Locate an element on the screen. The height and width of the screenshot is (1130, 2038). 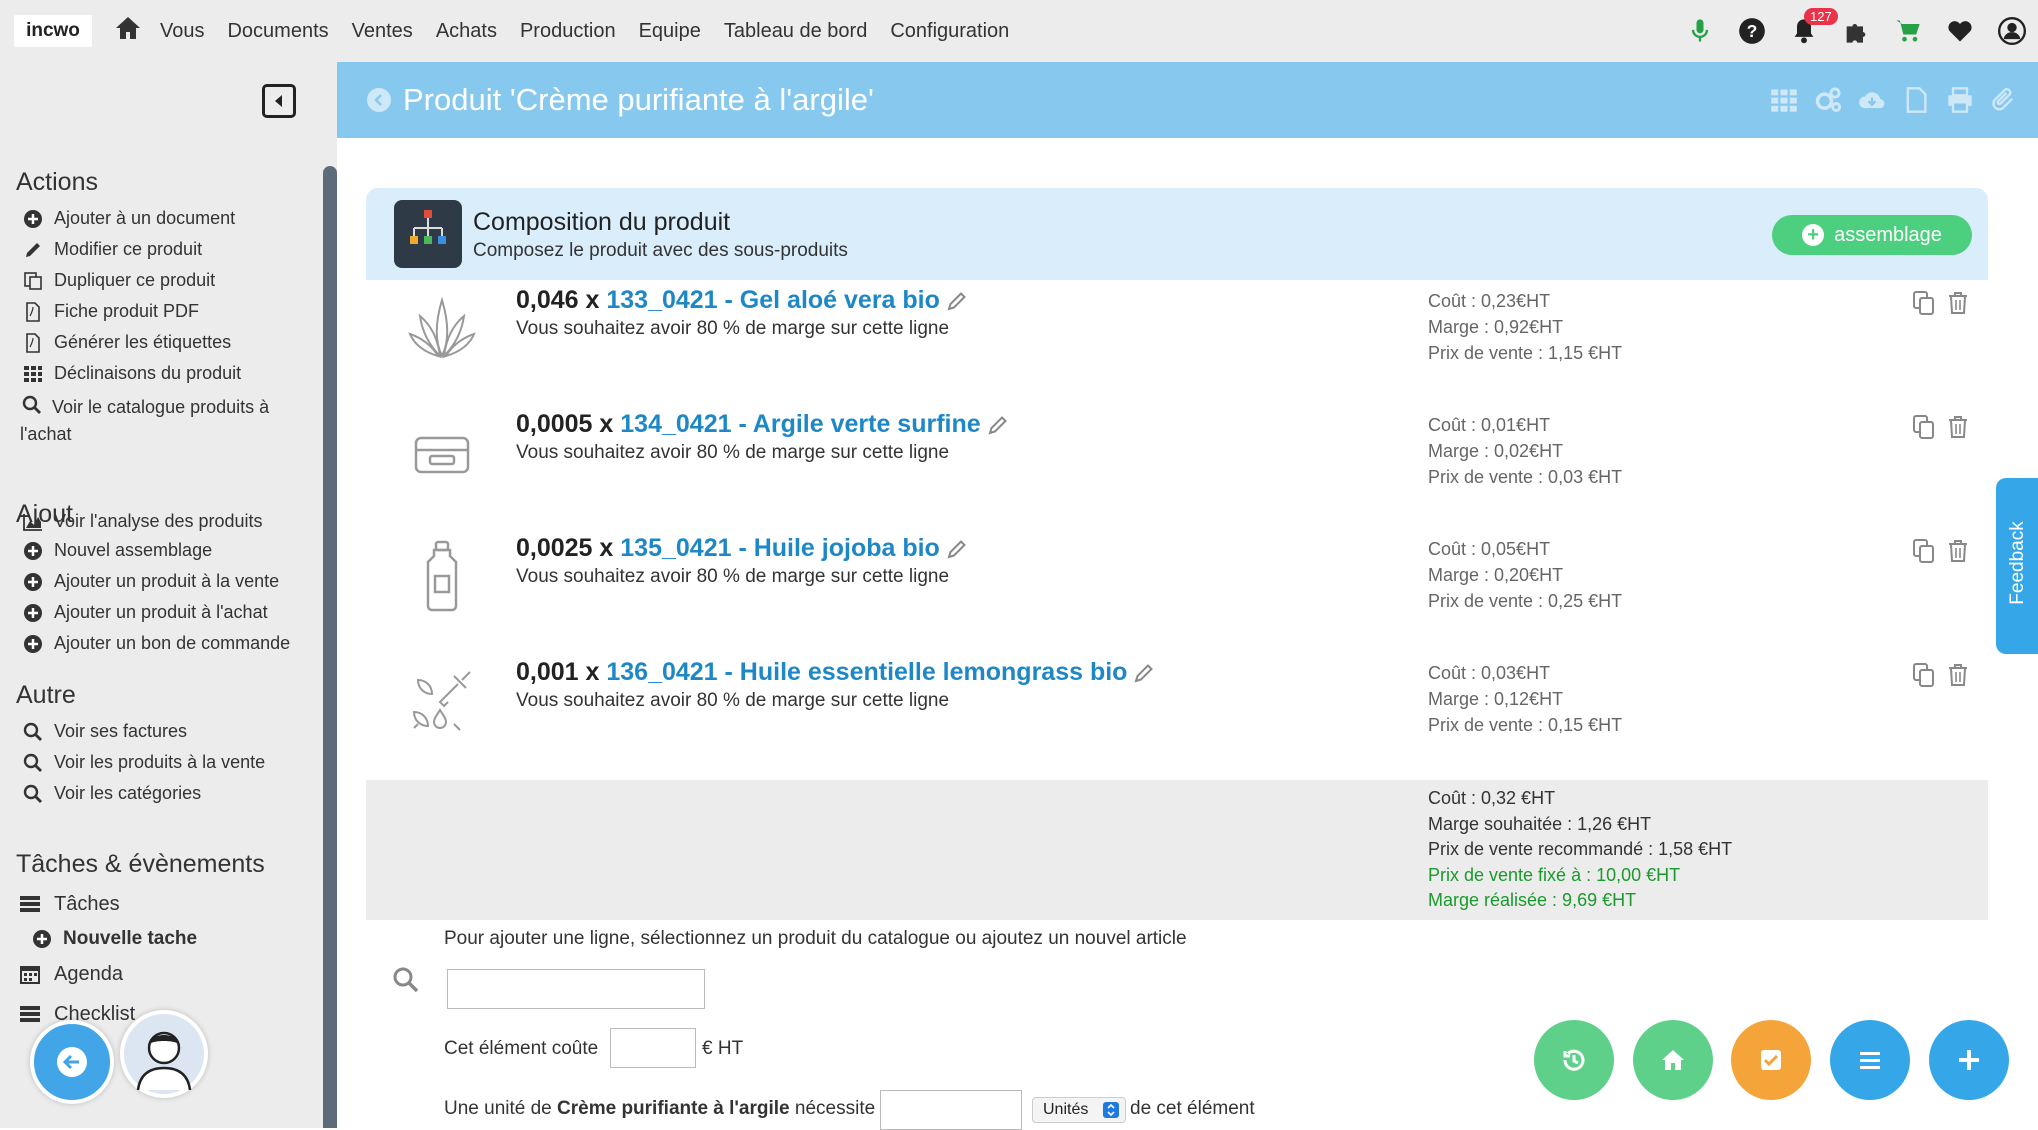
actions-title: Actions is located at coordinates (57, 182).